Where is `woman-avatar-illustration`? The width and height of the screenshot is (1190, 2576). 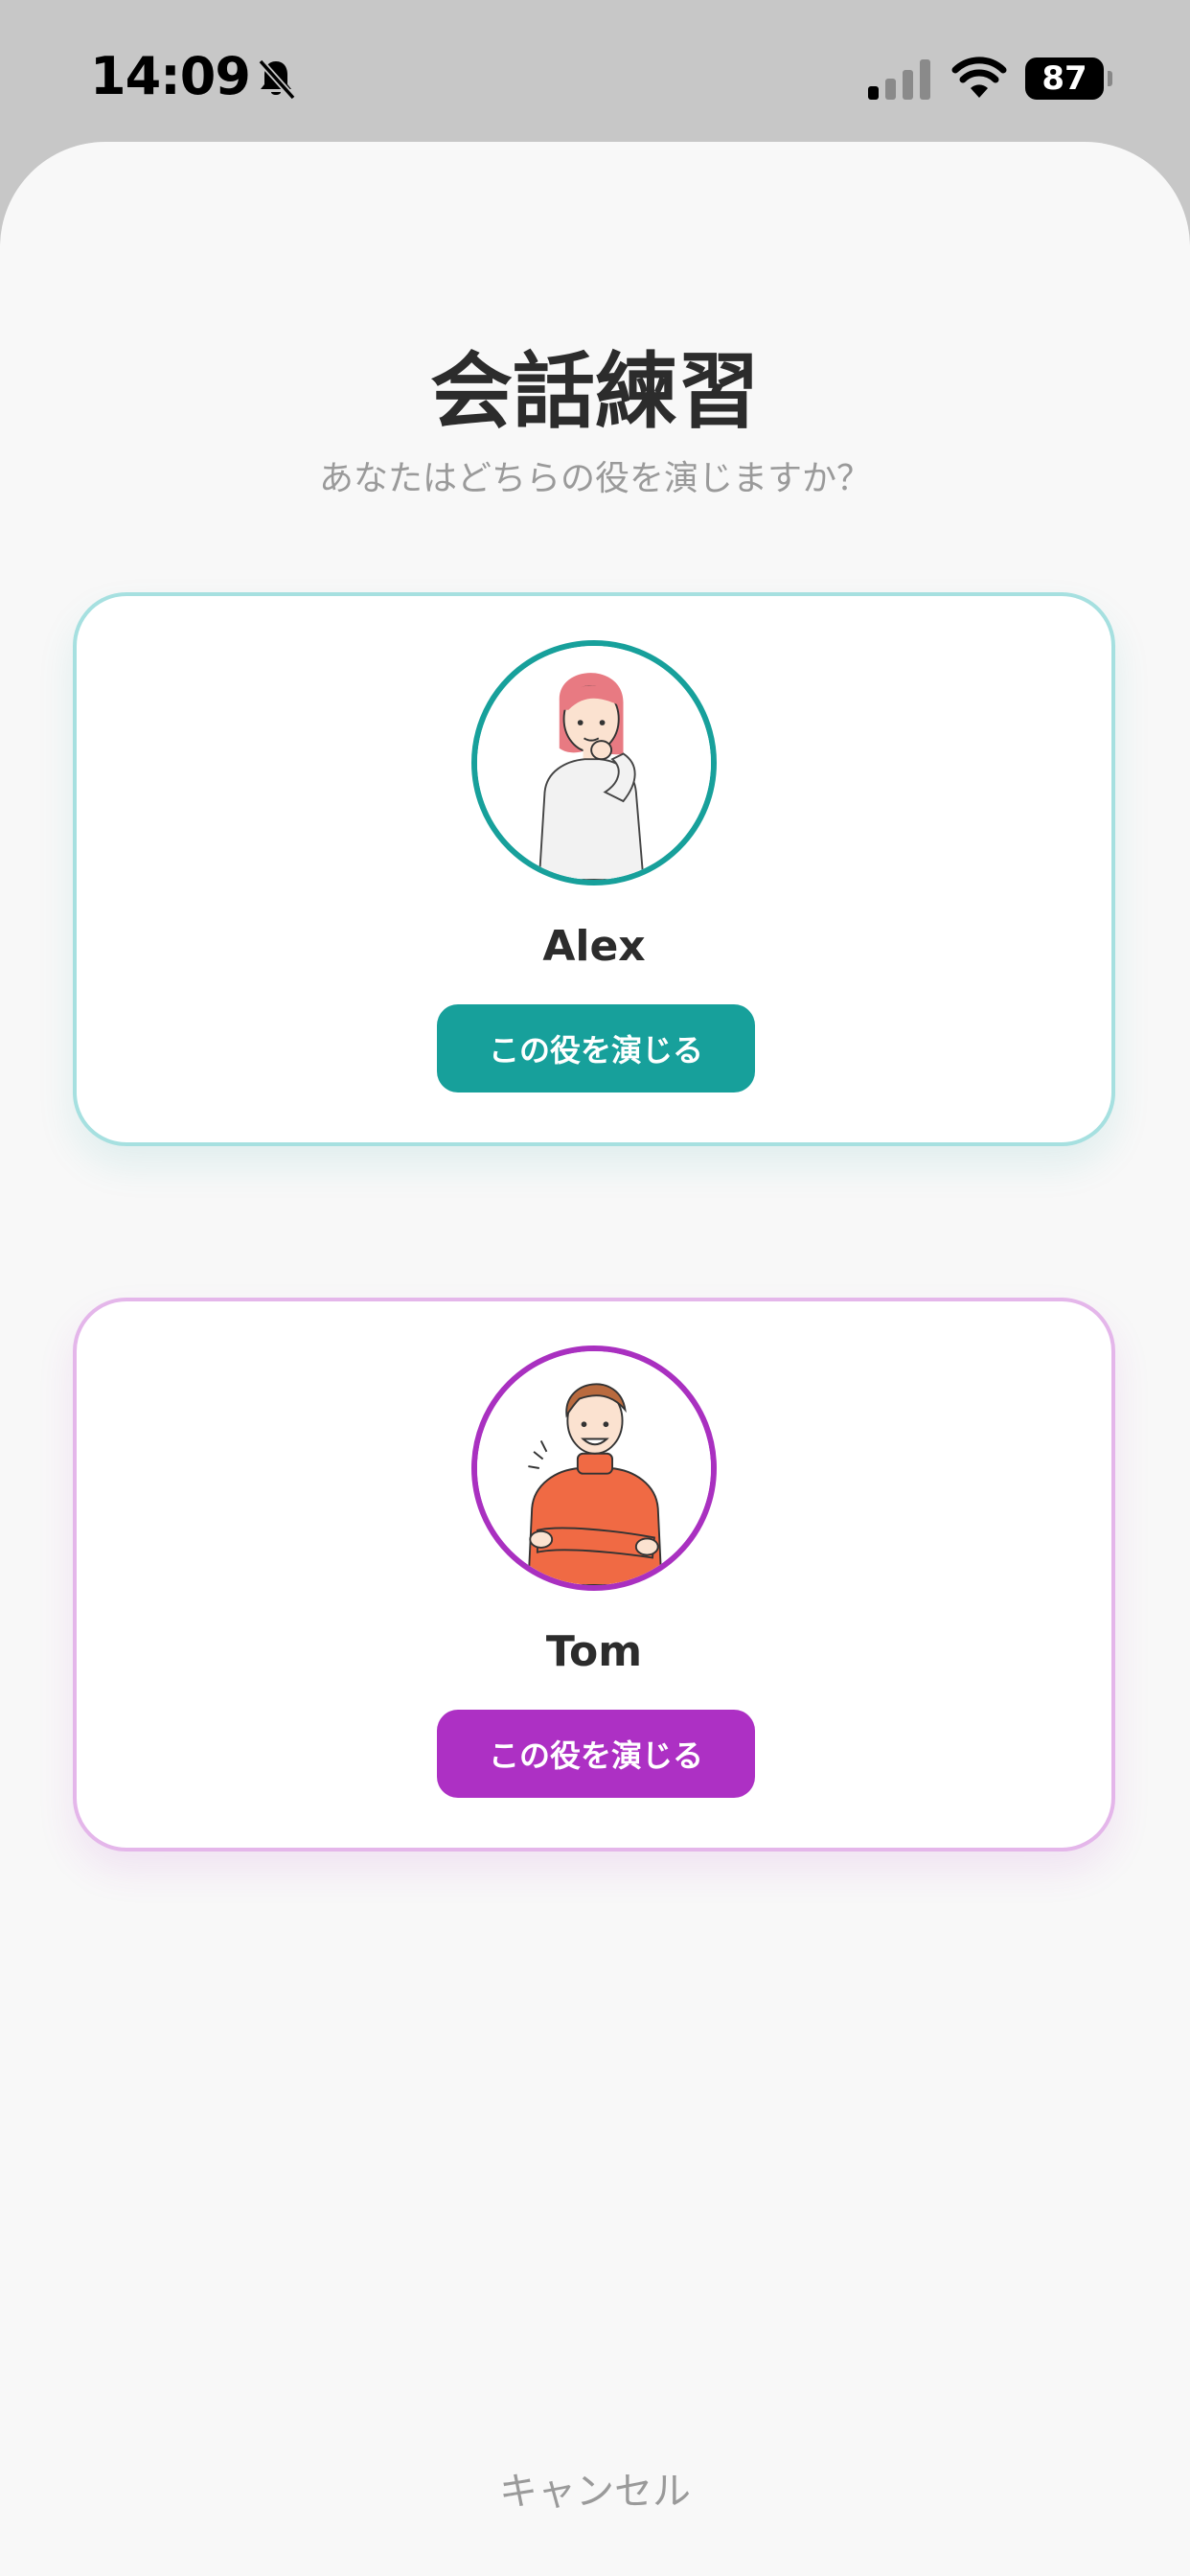 woman-avatar-illustration is located at coordinates (594, 763).